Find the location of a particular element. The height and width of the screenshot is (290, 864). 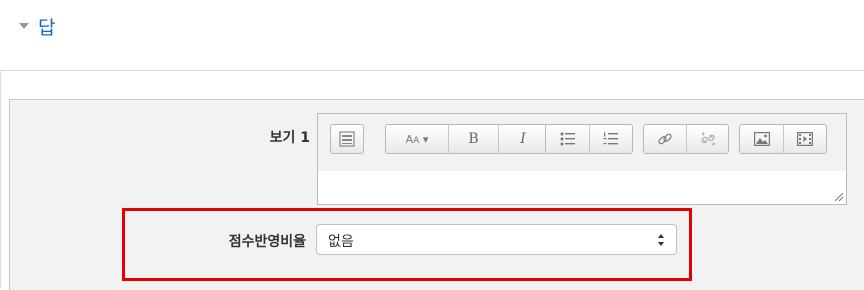

unlink-button is located at coordinates (707, 139).